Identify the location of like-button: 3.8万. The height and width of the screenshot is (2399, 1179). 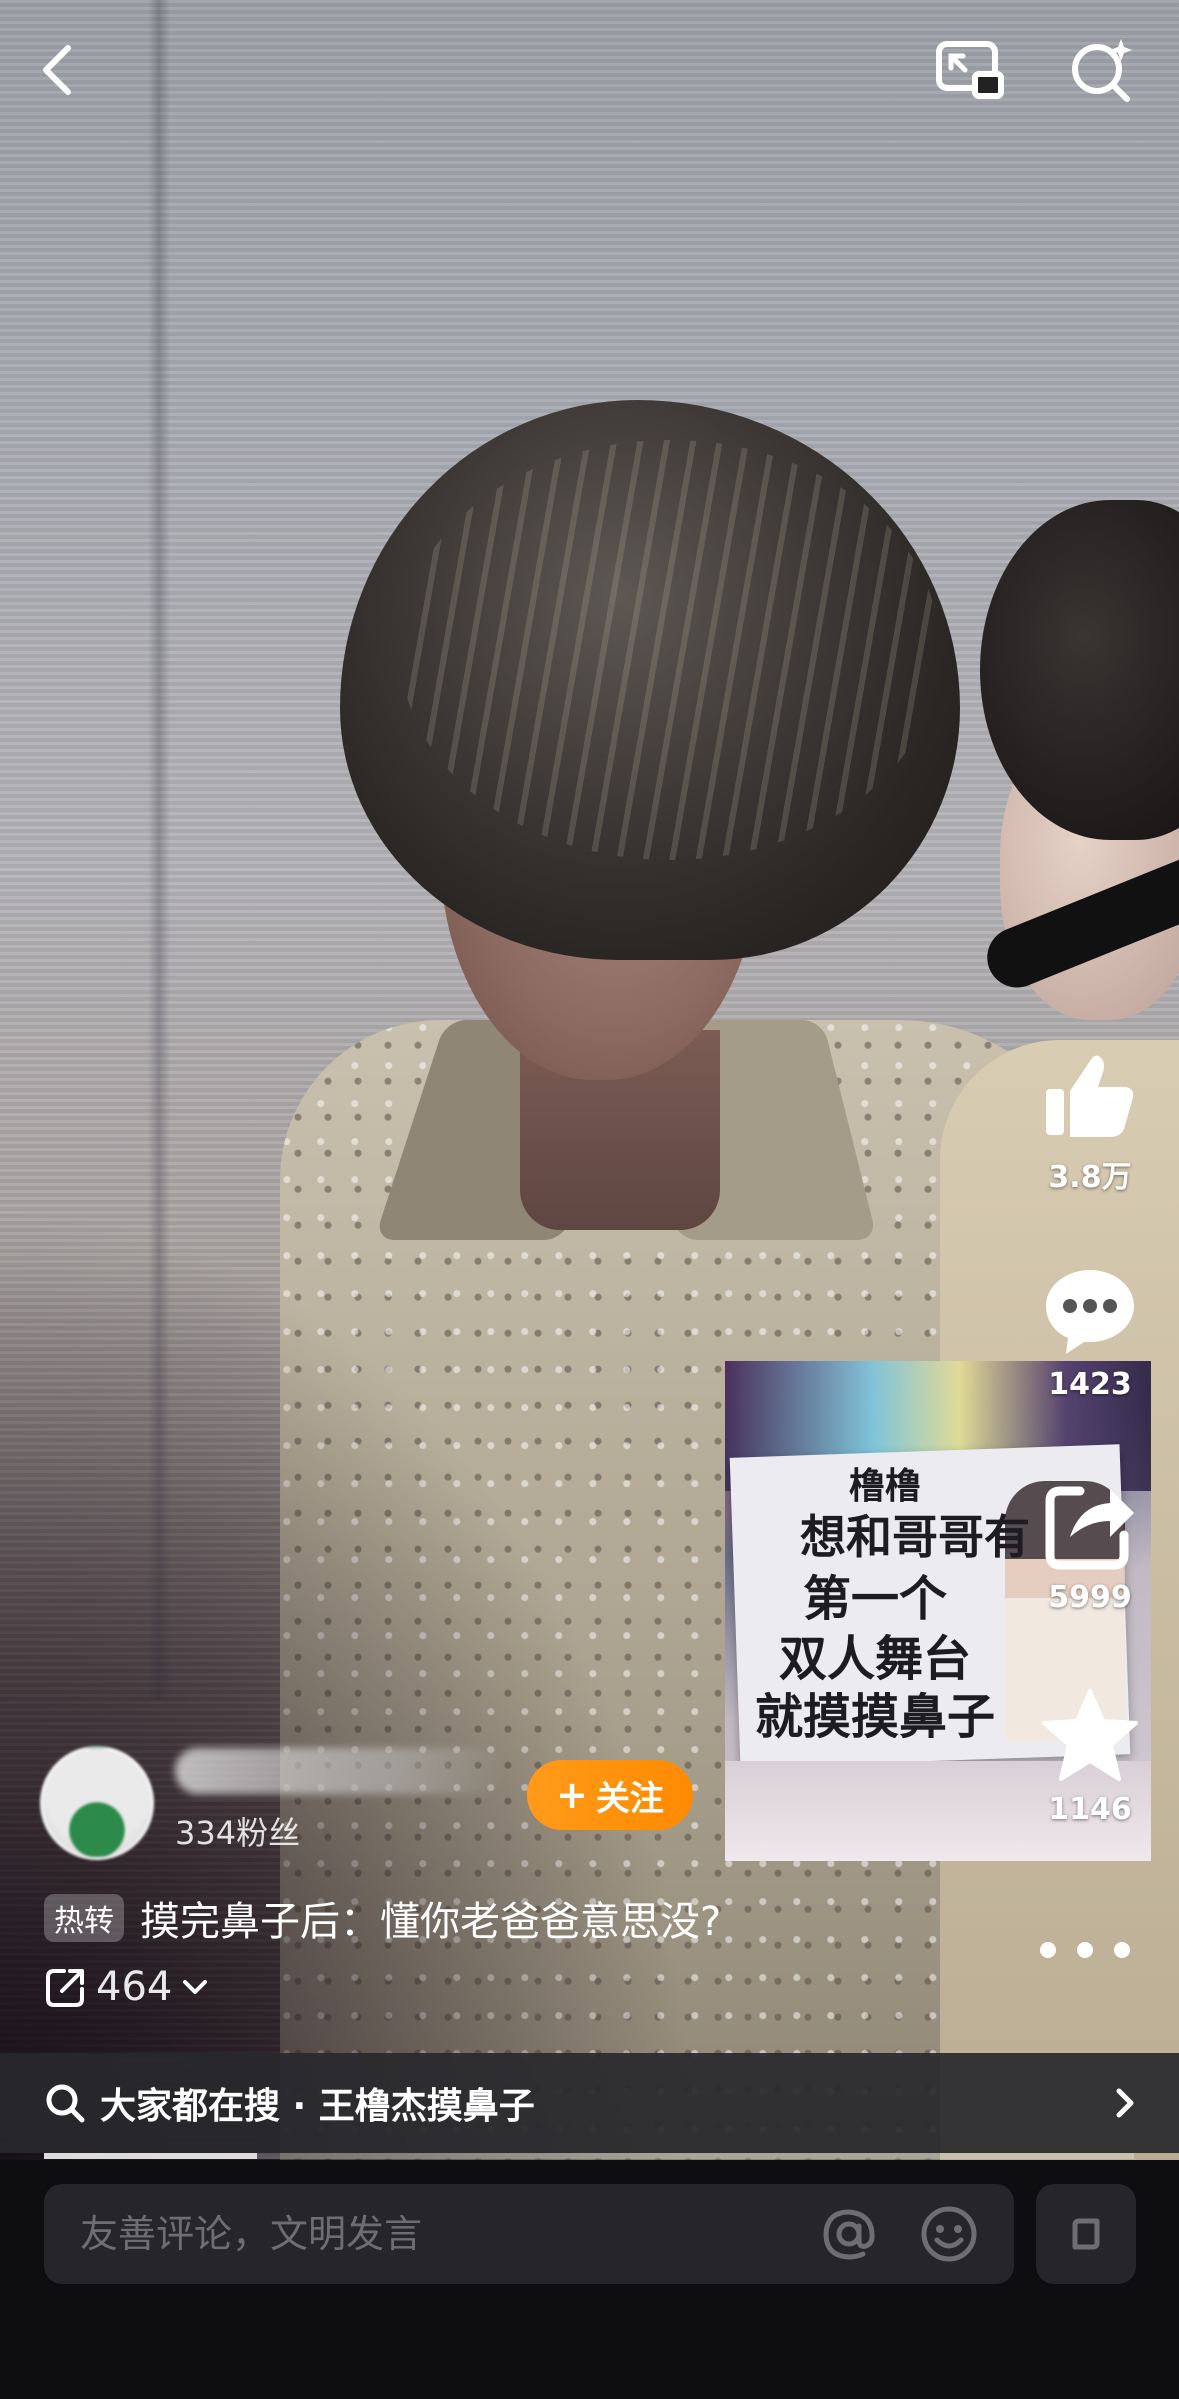
(1090, 1118).